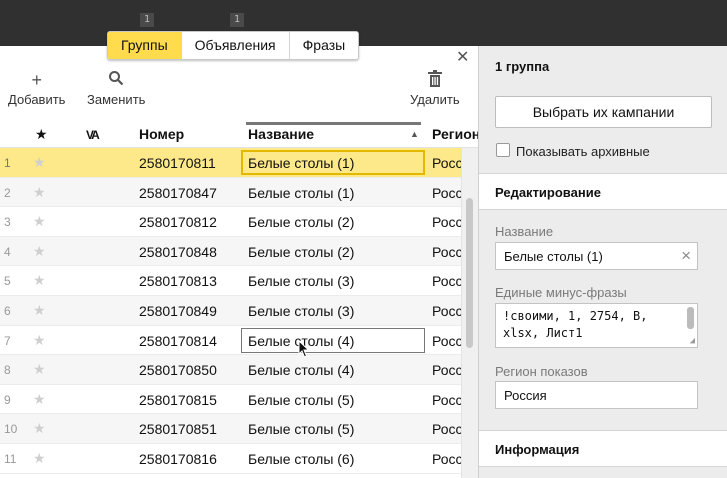 The width and height of the screenshot is (727, 478). What do you see at coordinates (231, 399) in the screenshot?
I see `table-row: 9 ★ 2580170815 Белые столы (5) Россия` at bounding box center [231, 399].